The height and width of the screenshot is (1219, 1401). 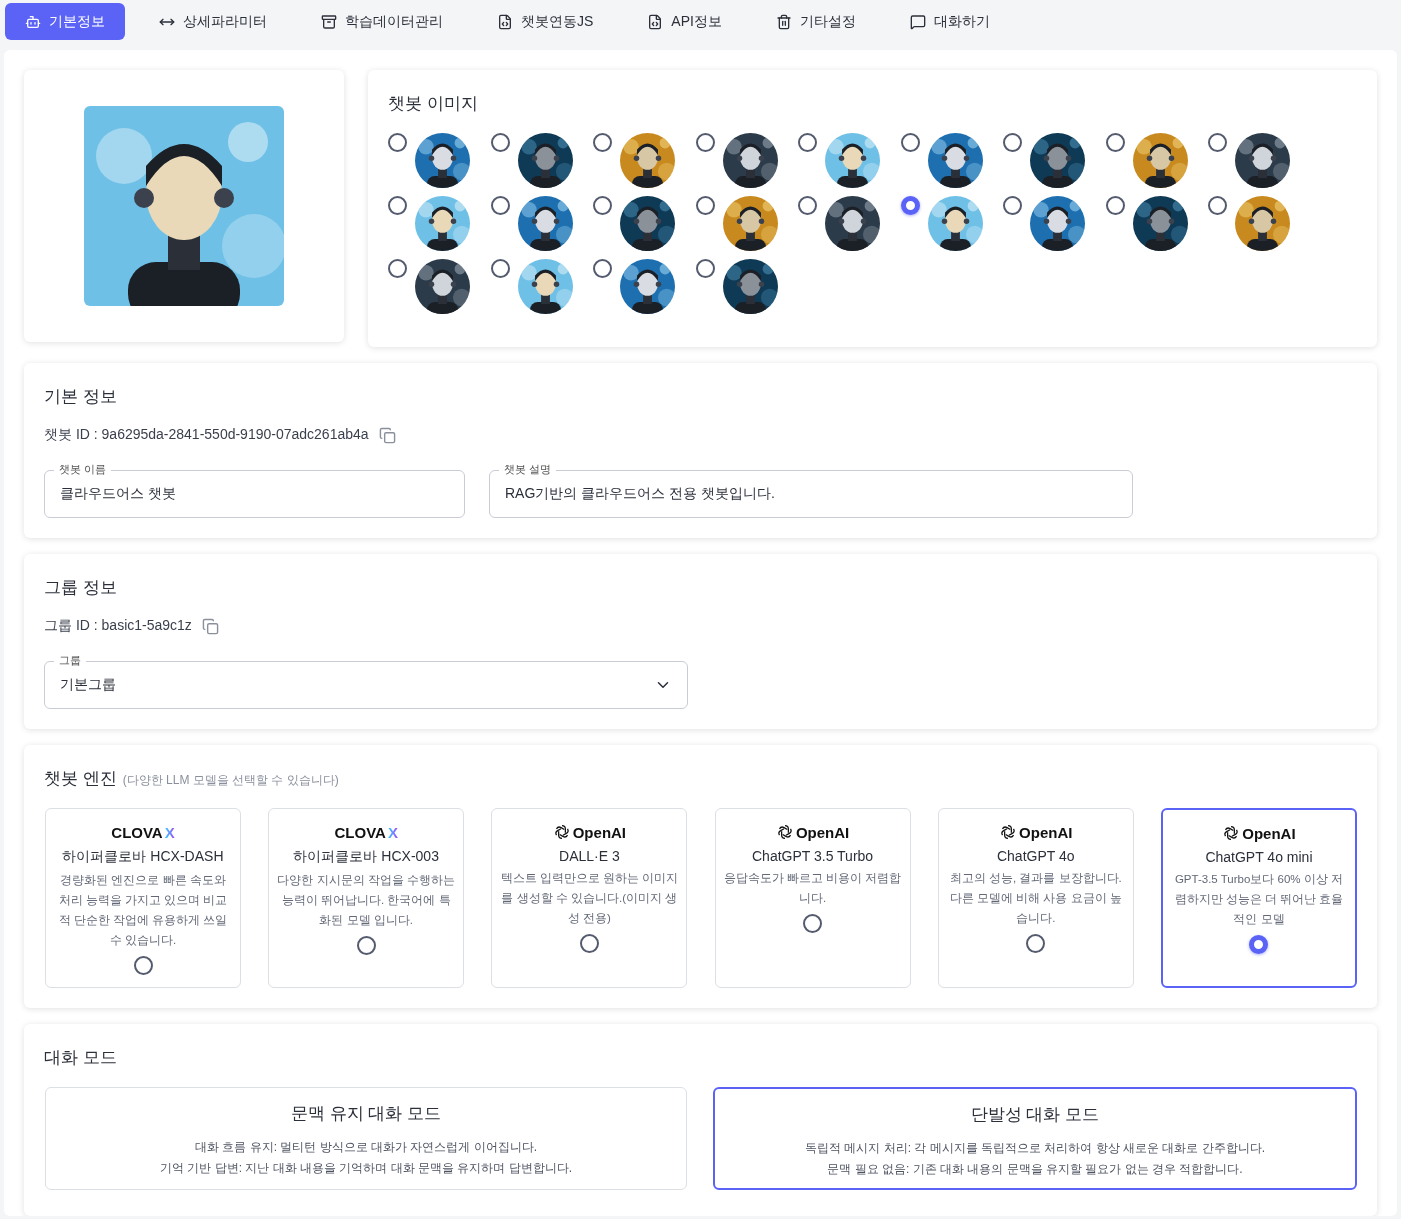 What do you see at coordinates (1035, 1138) in the screenshot?
I see `mode-option-card: 단발성 대화 모드 독립적 메시지 처리: 각 메시지를 독립적으로 처리하여 항상 새로운 대화로 간주합니다. 문맥 필요 없음: 기존 대화 내용의 문맥을 유지할 필요가 없는 경우 적합합니다.` at bounding box center [1035, 1138].